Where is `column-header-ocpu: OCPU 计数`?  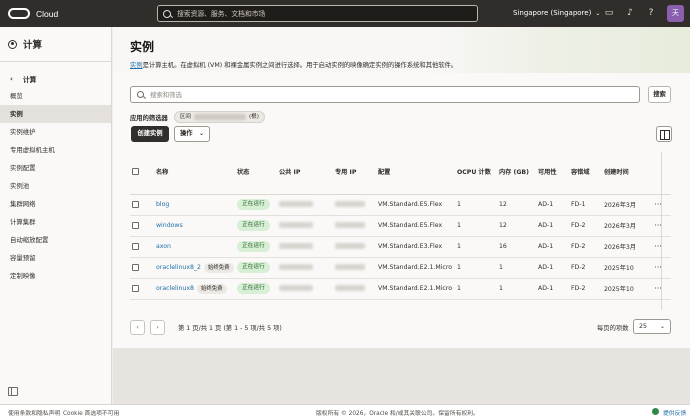
column-header-ocpu: OCPU 计数 is located at coordinates (476, 173).